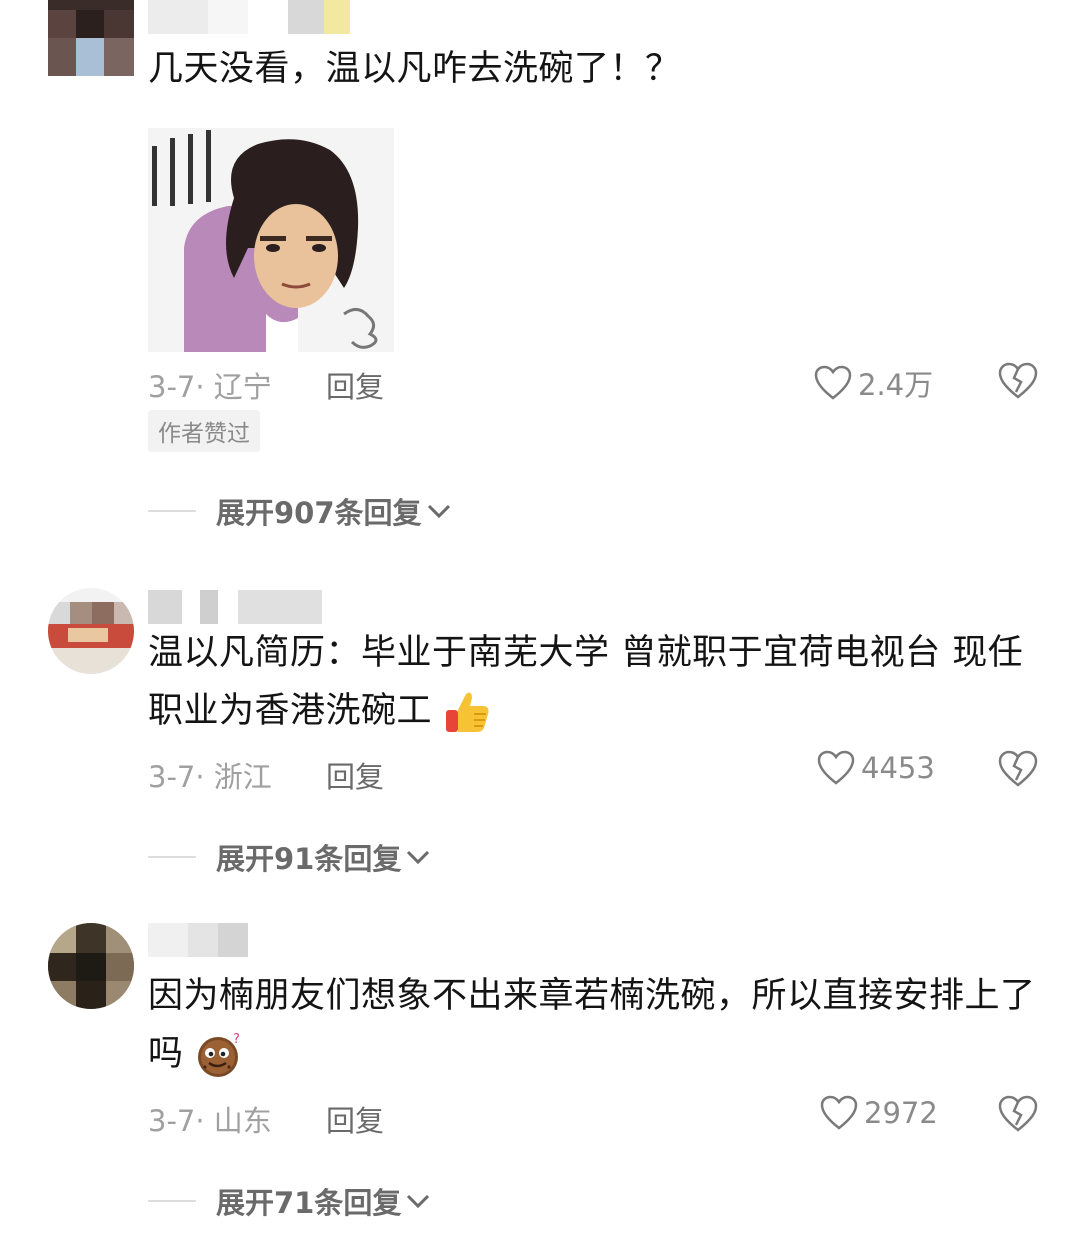  Describe the element at coordinates (309, 1203) in the screenshot. I see `expand-replies-label: 展开71条回复` at that location.